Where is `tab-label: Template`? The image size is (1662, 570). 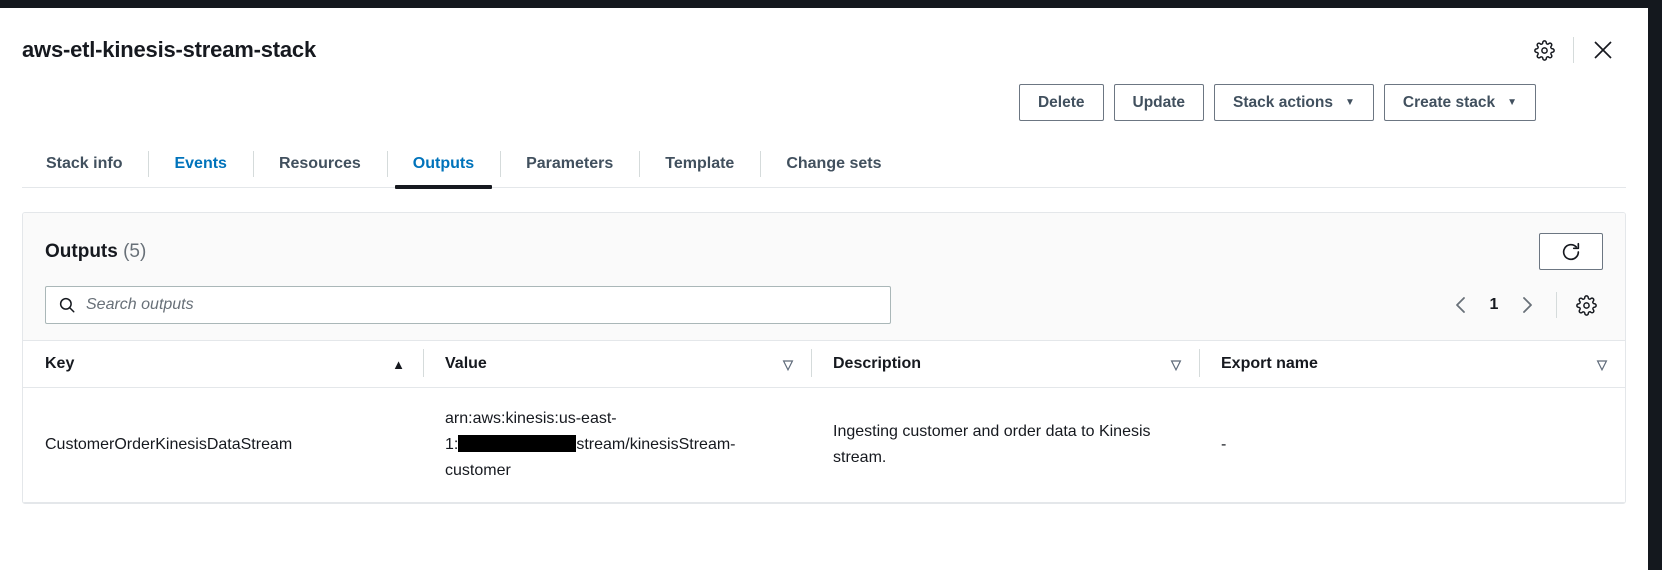
tab-label: Template is located at coordinates (700, 163).